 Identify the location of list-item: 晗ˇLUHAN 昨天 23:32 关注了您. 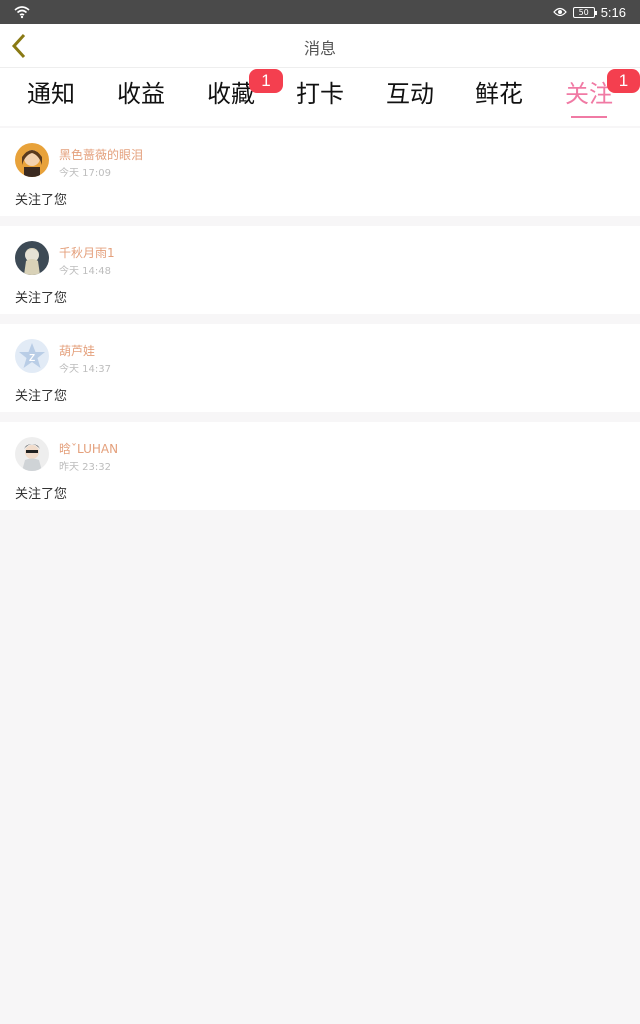
(320, 466).